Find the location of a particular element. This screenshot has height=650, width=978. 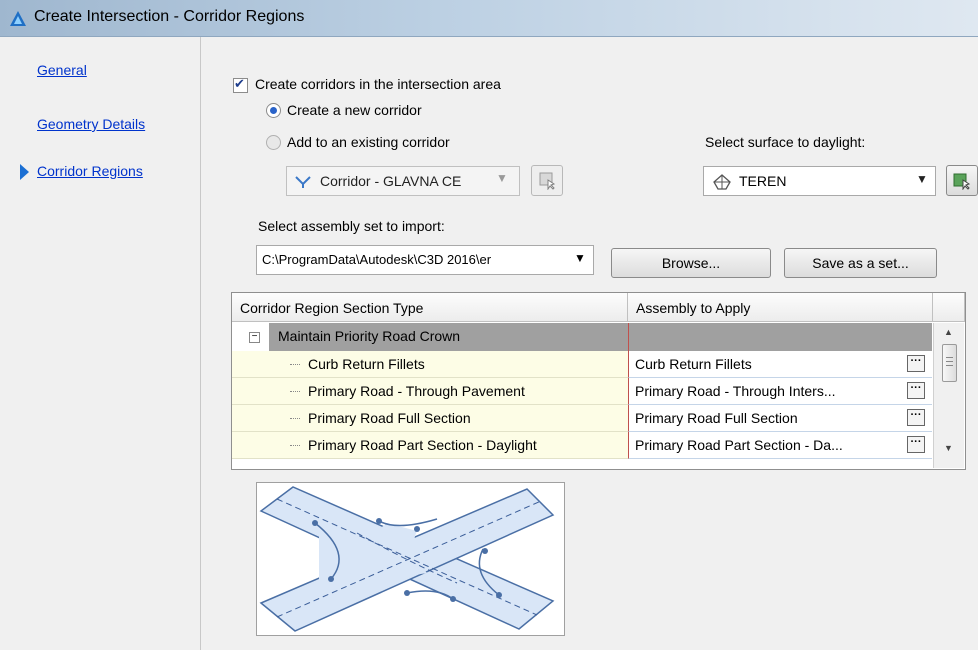

surface-icon is located at coordinates (722, 182).